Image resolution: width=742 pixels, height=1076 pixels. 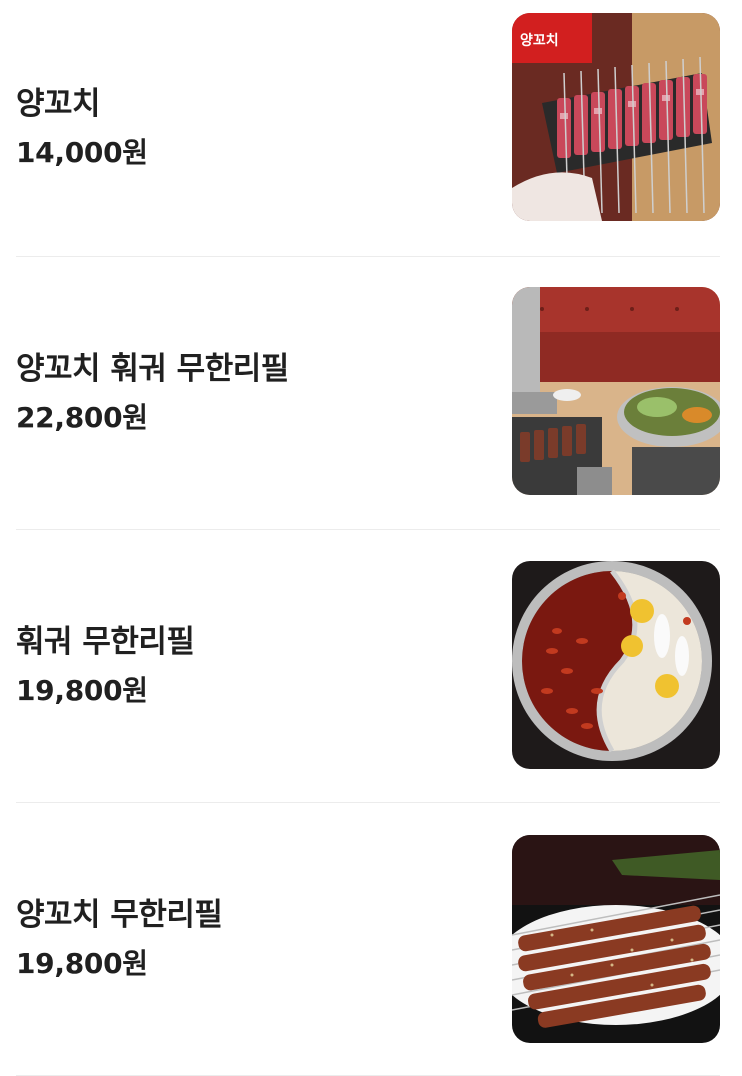 I want to click on menu-item-name: 양꼬치 훠궈 무한리필, so click(x=152, y=369).